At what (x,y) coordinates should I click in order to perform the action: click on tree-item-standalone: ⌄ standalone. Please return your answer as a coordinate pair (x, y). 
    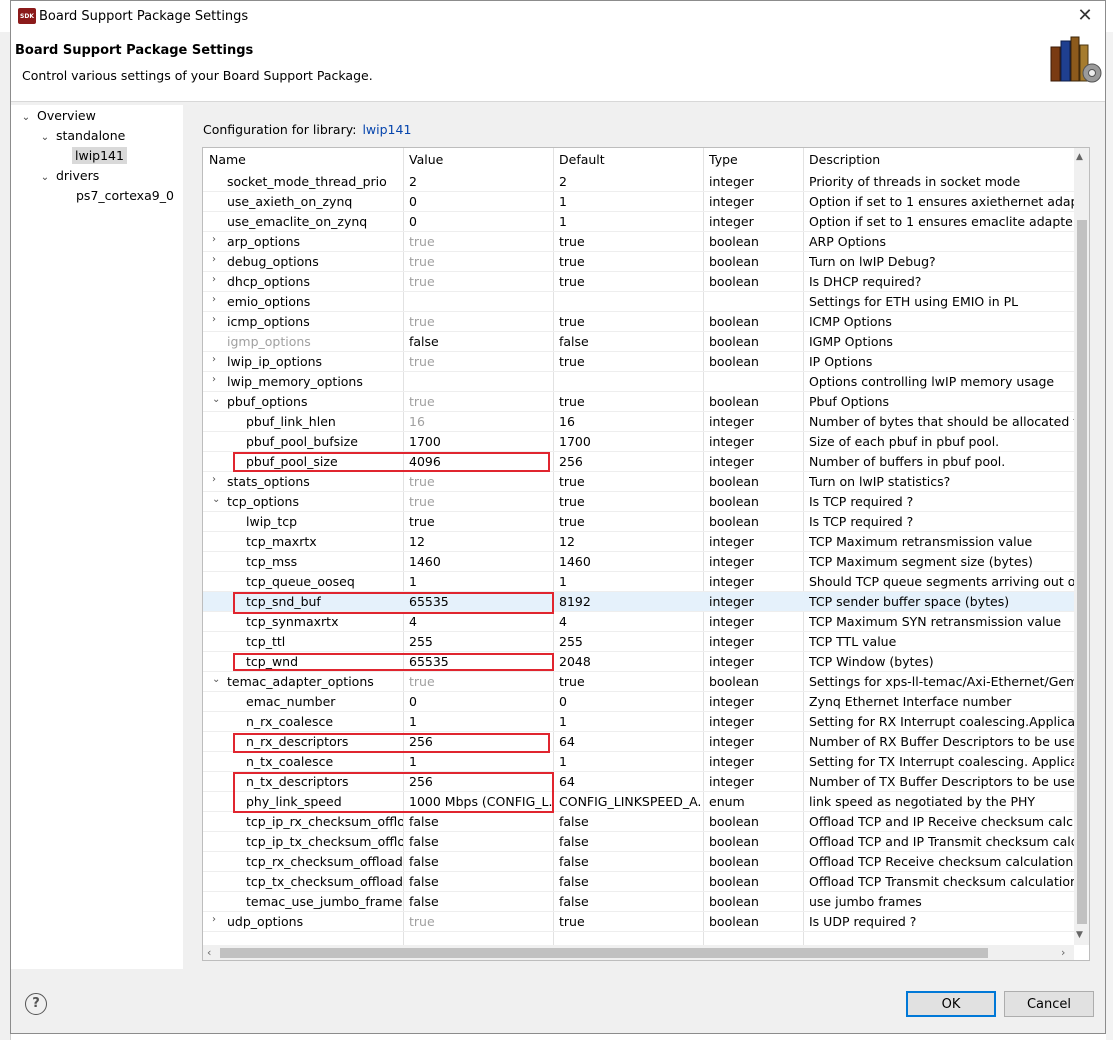
    Looking at the image, I should click on (82, 137).